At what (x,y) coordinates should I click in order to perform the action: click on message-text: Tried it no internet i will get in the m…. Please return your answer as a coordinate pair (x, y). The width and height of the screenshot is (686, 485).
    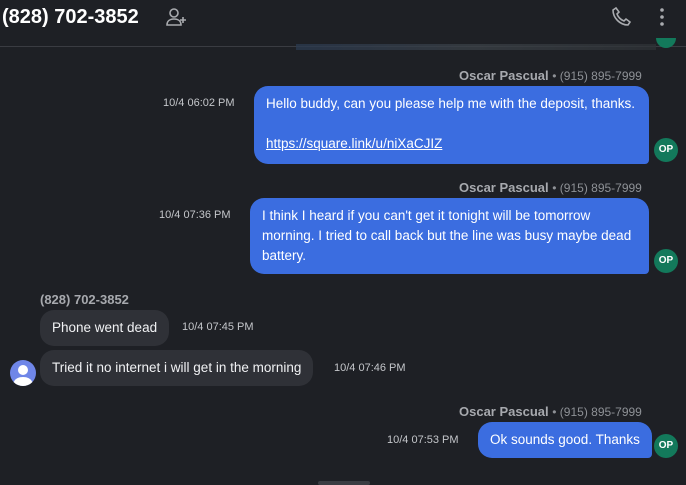
    Looking at the image, I should click on (177, 367).